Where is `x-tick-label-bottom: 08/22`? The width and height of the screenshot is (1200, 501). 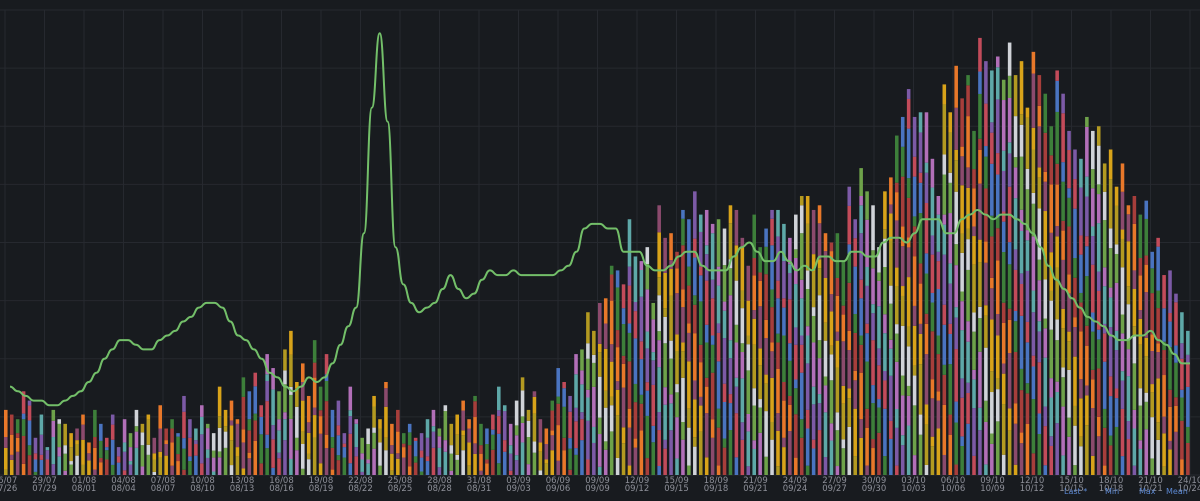 x-tick-label-bottom: 08/22 is located at coordinates (360, 489).